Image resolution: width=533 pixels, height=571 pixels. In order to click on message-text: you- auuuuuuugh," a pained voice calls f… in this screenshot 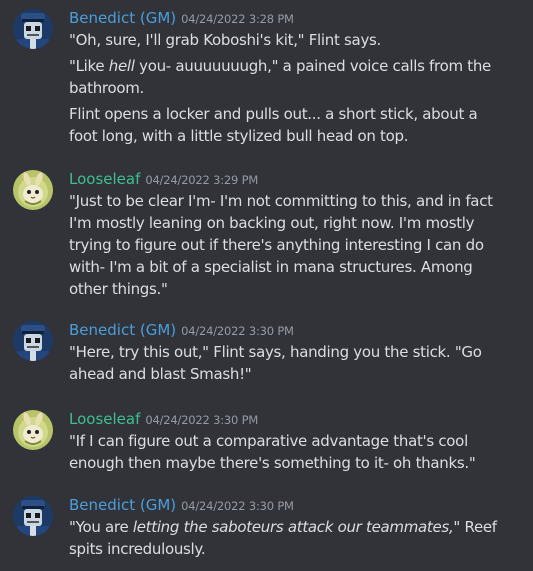, I will do `click(312, 66)`.